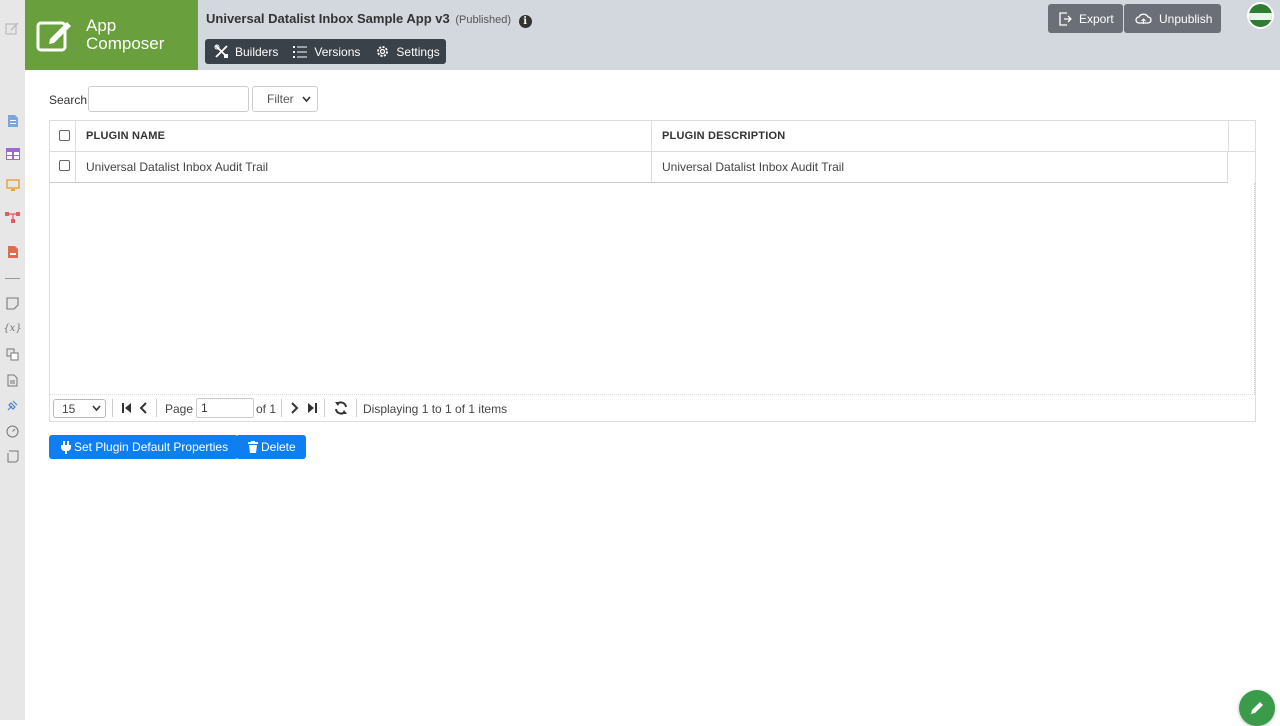  I want to click on cloud-icon, so click(1143, 18).